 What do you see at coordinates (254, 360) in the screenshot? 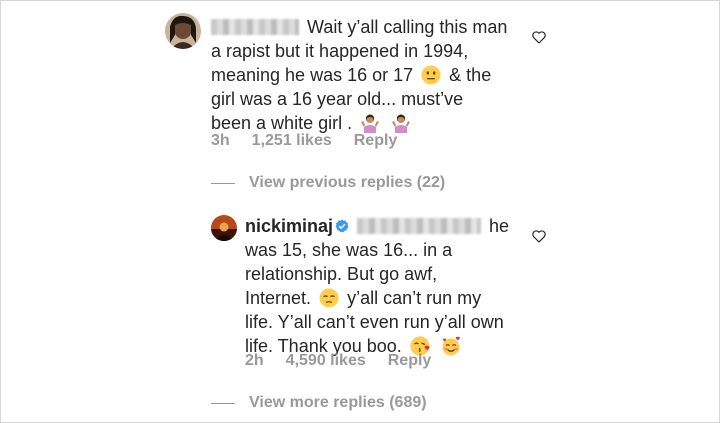
I see `reply-timestamp: 2h` at bounding box center [254, 360].